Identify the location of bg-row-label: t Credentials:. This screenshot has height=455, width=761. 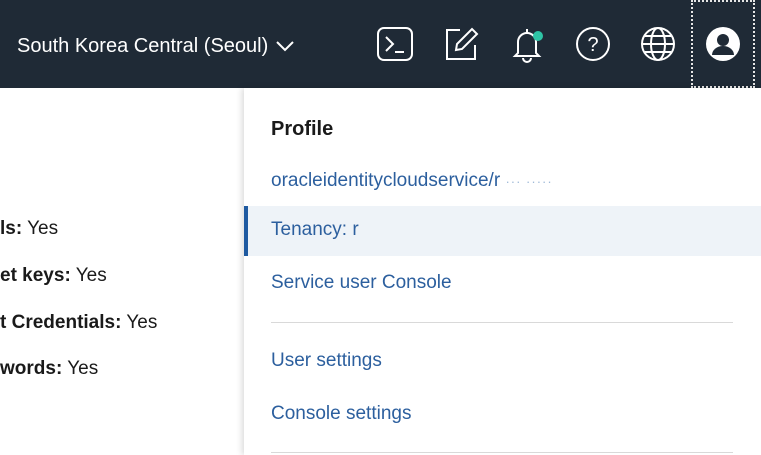
(61, 322).